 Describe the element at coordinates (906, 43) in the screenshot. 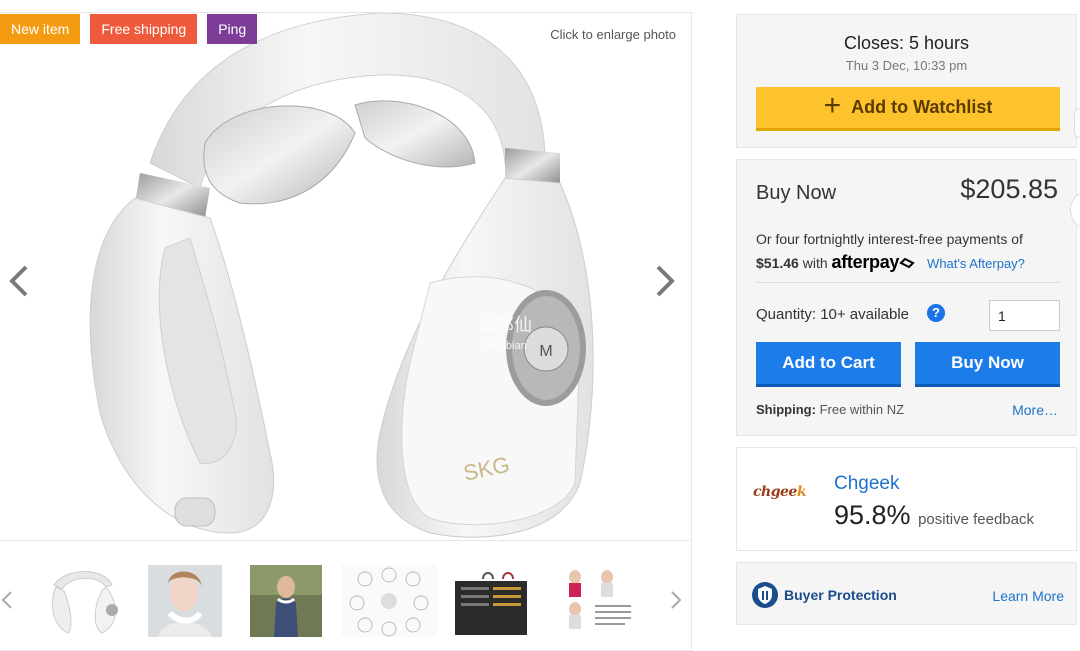

I see `closing-time: Closes: 5 hours` at that location.